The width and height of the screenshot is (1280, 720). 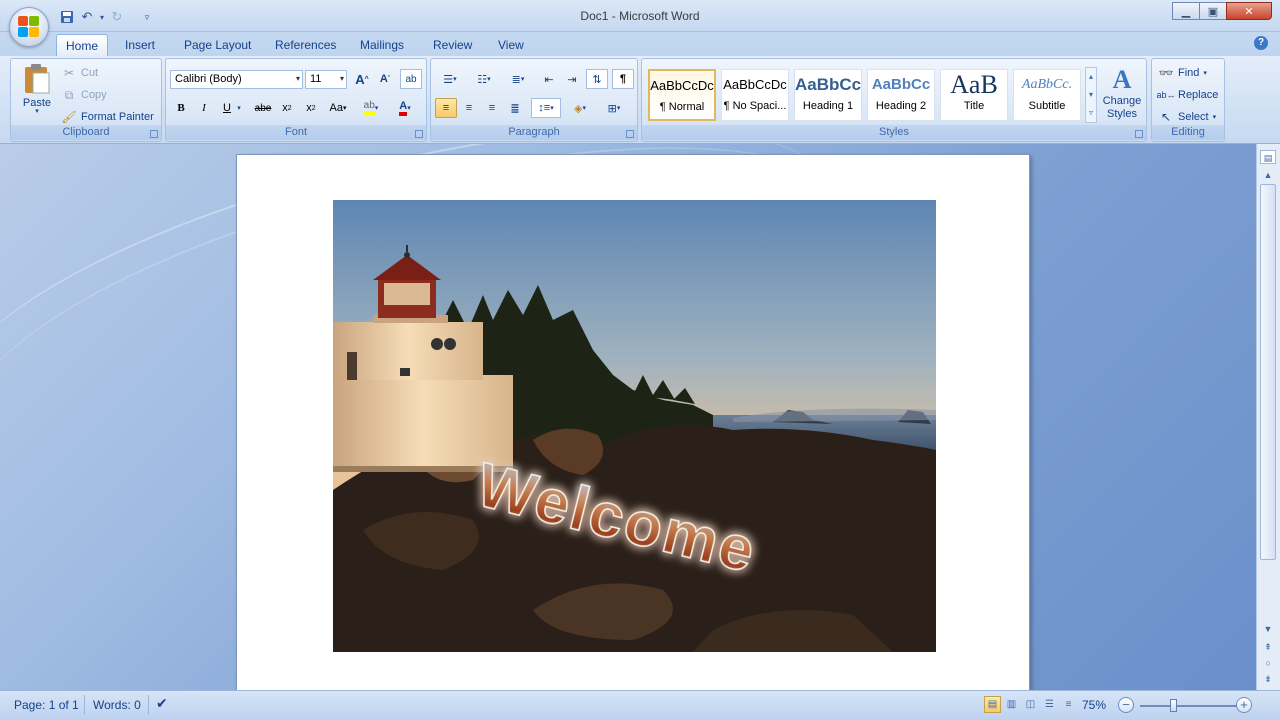 I want to click on font-name-combo: Calibri (Body) ▾, so click(x=236, y=79).